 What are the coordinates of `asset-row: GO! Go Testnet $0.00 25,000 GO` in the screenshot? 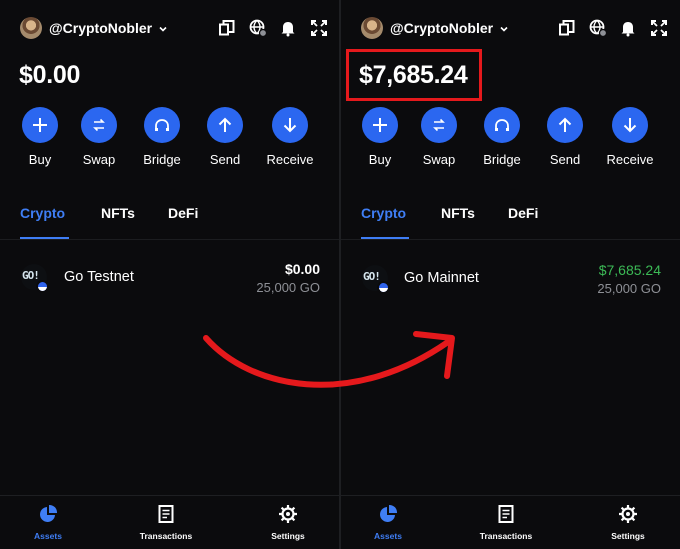 It's located at (169, 278).